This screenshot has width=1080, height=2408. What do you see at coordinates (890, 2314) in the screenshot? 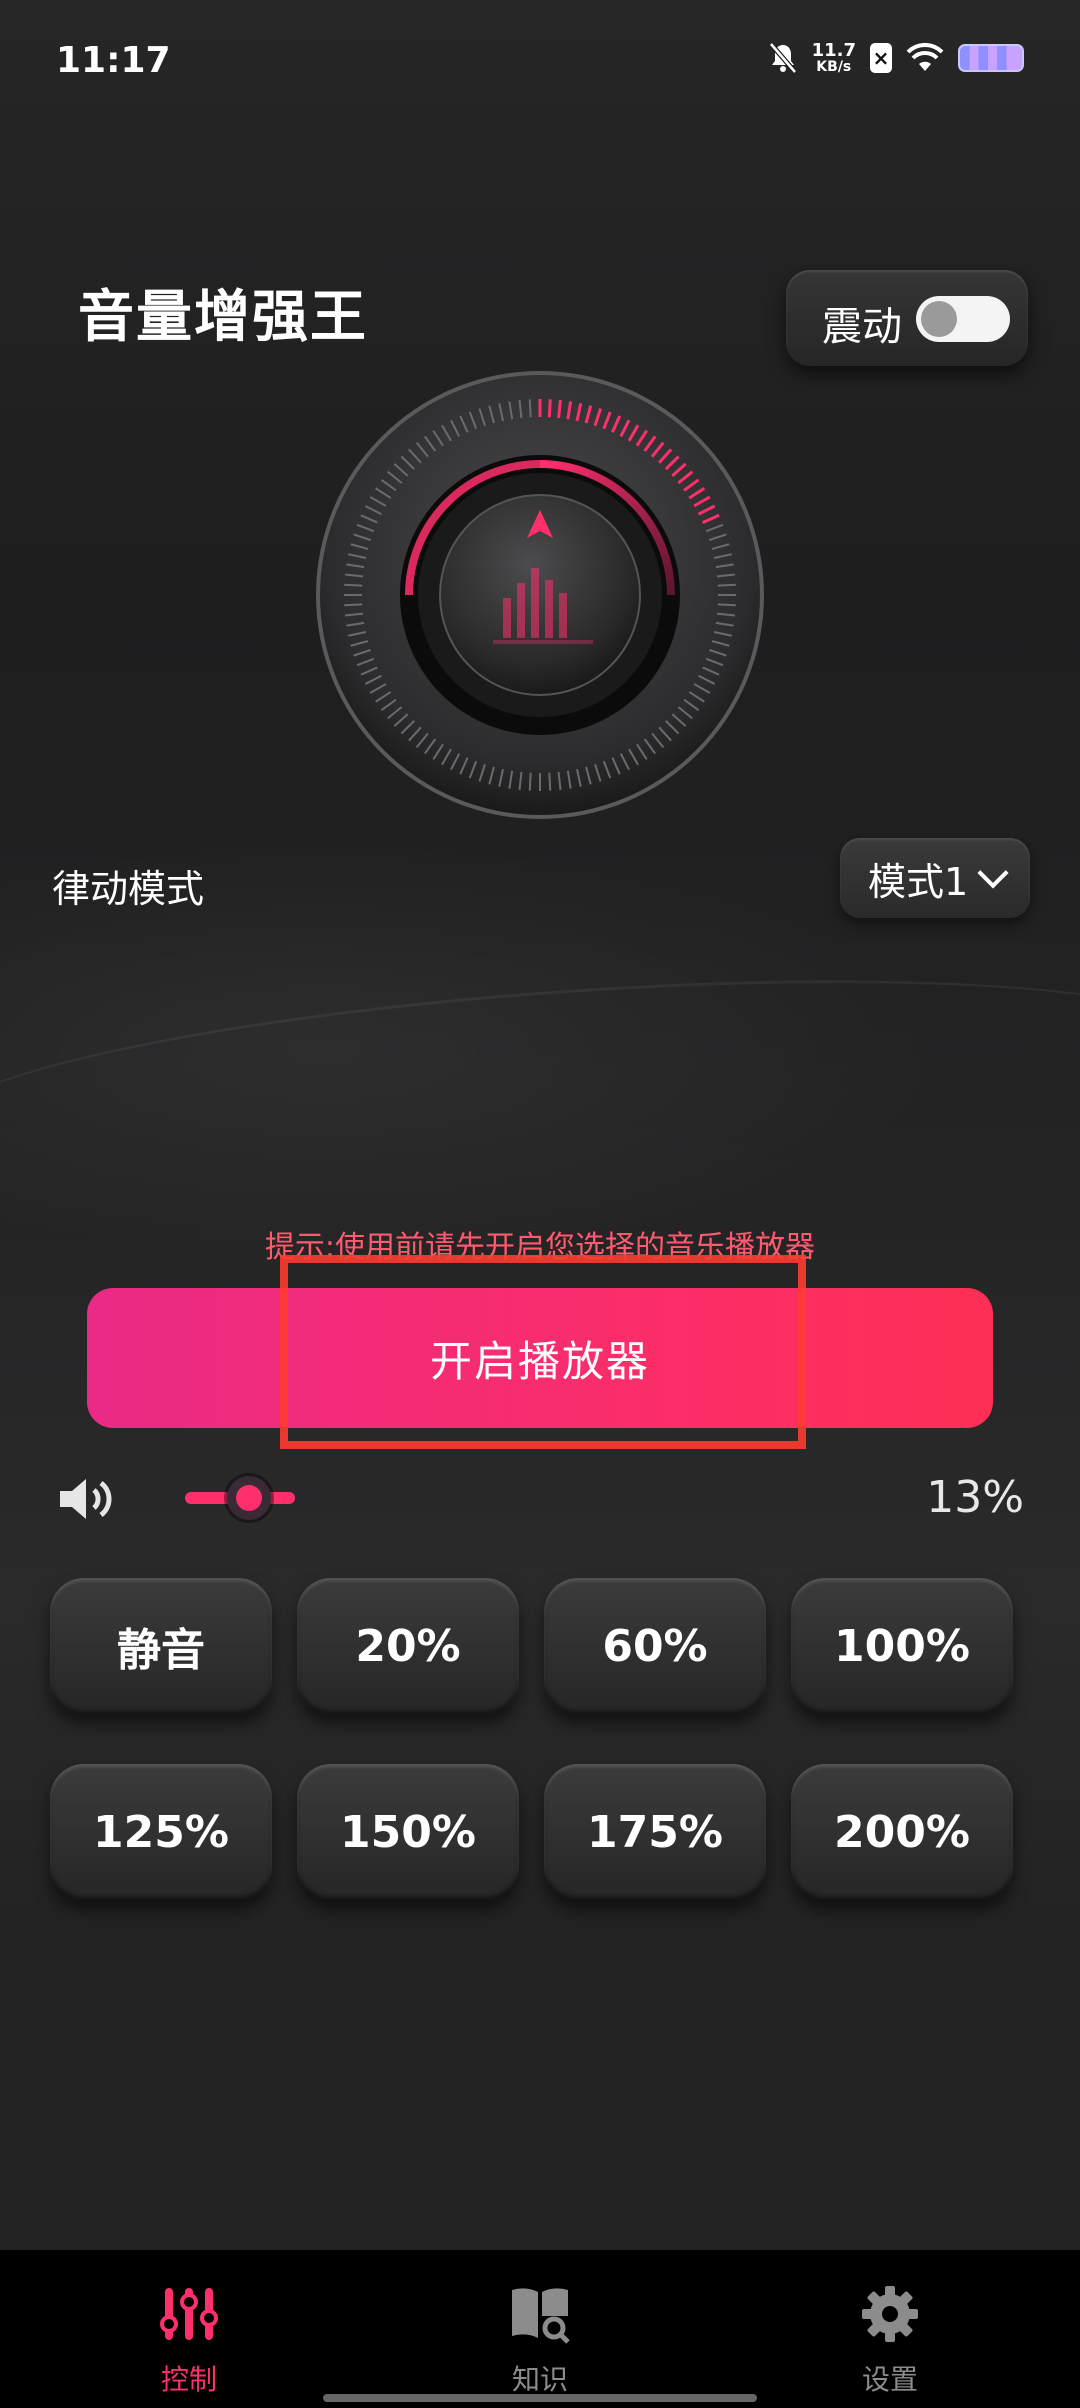
I see `gear-icon` at bounding box center [890, 2314].